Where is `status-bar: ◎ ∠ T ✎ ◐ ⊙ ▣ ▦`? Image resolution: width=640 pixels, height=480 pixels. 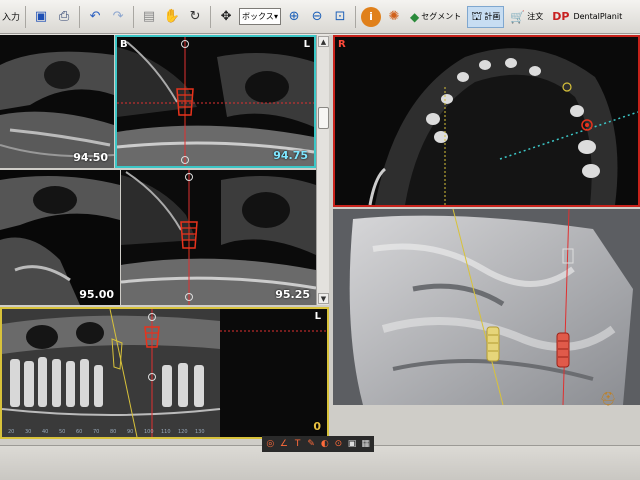 status-bar: ◎ ∠ T ✎ ◐ ⊙ ▣ ▦ is located at coordinates (320, 458).